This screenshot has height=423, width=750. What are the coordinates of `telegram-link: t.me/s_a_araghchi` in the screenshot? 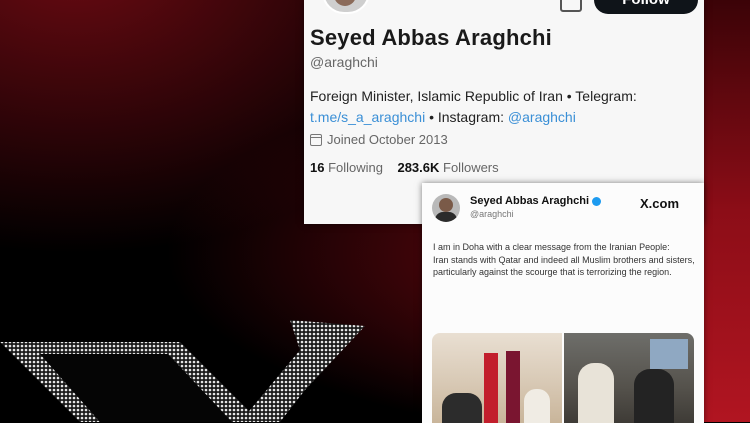 It's located at (367, 117).